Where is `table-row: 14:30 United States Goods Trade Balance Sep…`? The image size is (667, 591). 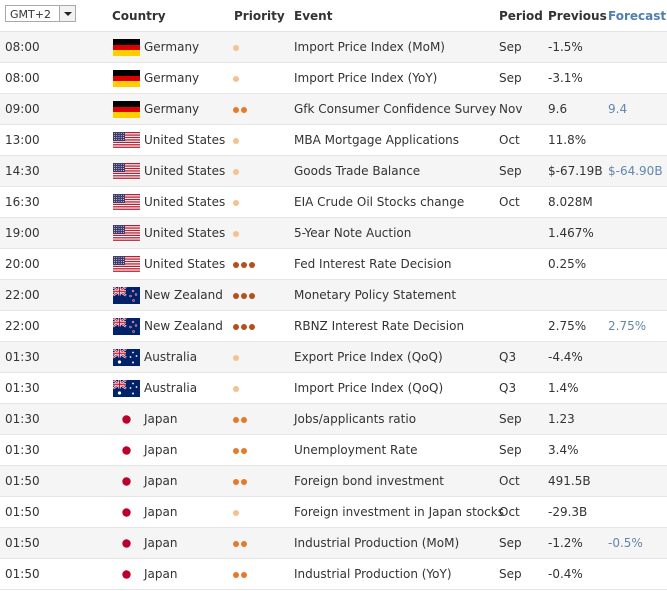 table-row: 14:30 United States Goods Trade Balance Sep… is located at coordinates (333, 171).